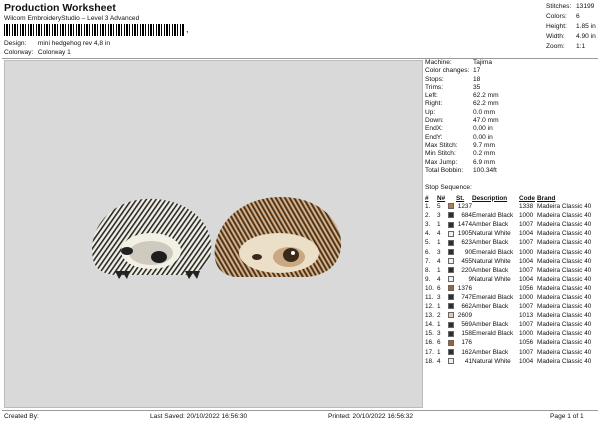 The image size is (600, 424). I want to click on design-value: mini hedgehog rev 4,8 in, so click(74, 43).